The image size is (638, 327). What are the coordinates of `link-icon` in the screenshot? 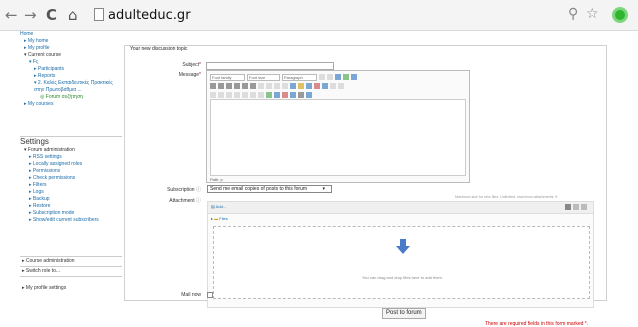 It's located at (245, 95).